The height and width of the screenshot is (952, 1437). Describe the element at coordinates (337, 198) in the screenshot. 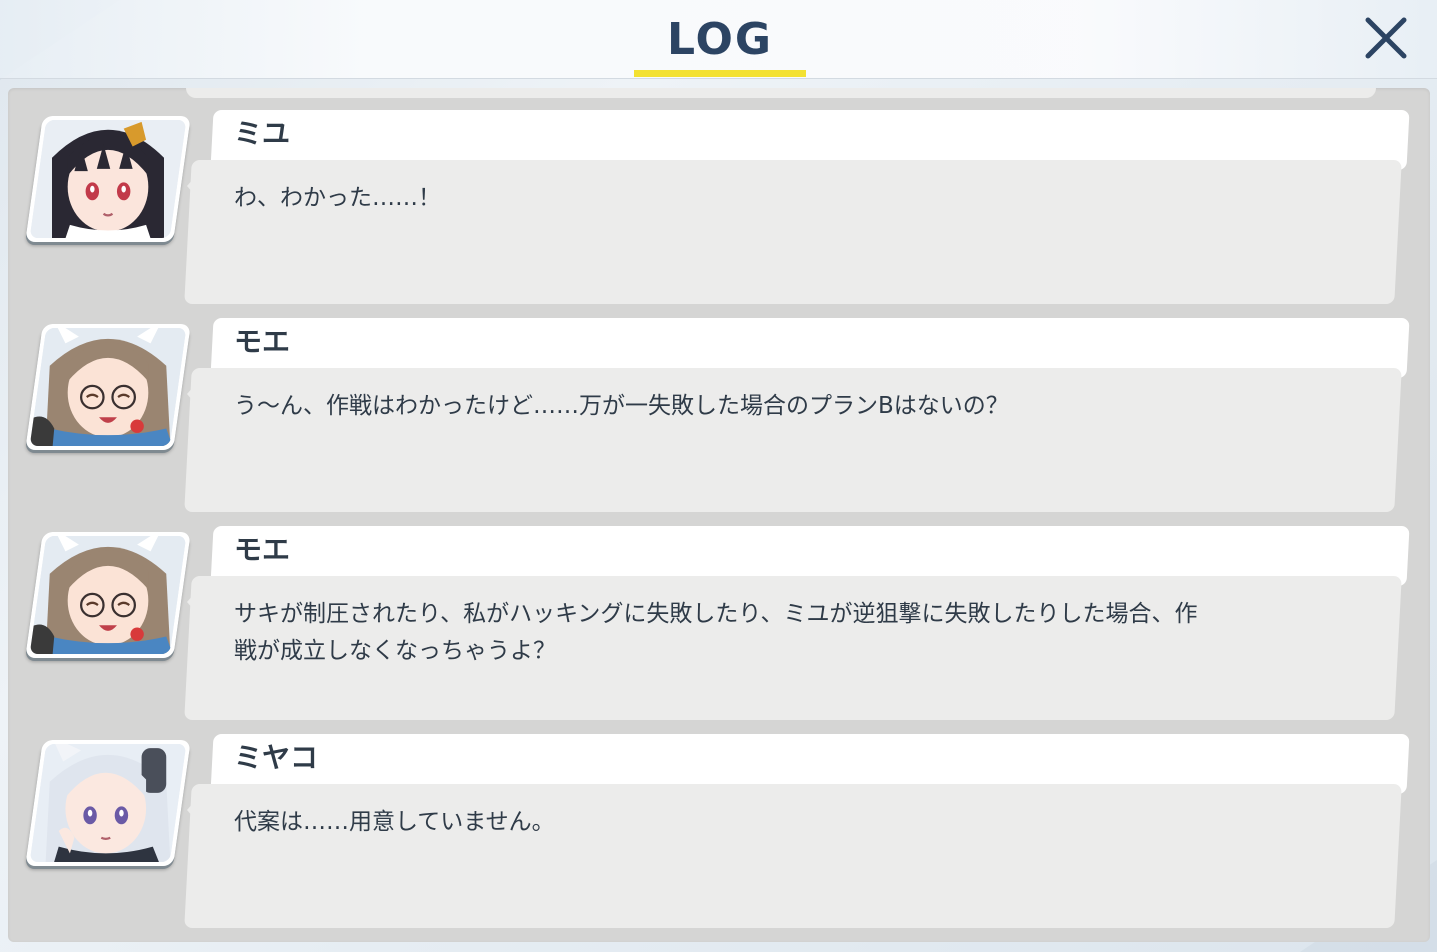

I see `message-text: わ、わかった……！` at that location.